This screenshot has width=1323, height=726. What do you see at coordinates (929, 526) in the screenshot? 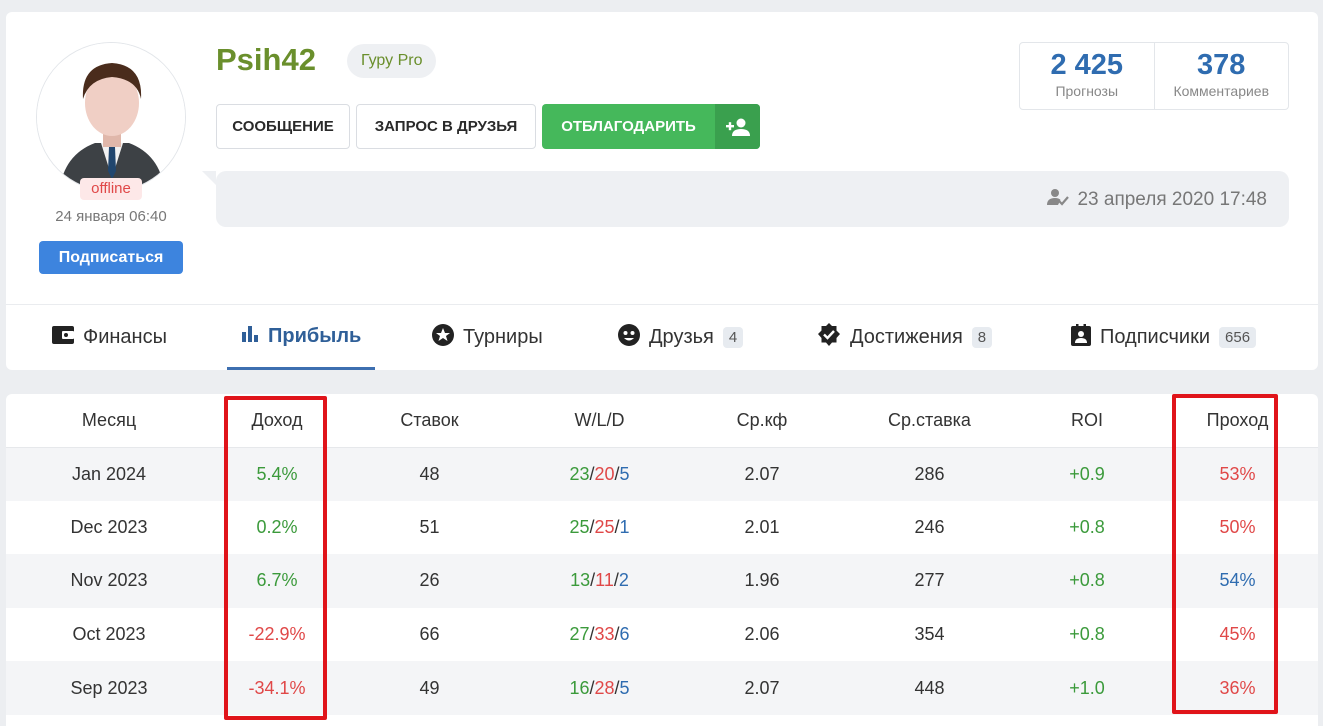
I see `avg-stake-cell: 246` at bounding box center [929, 526].